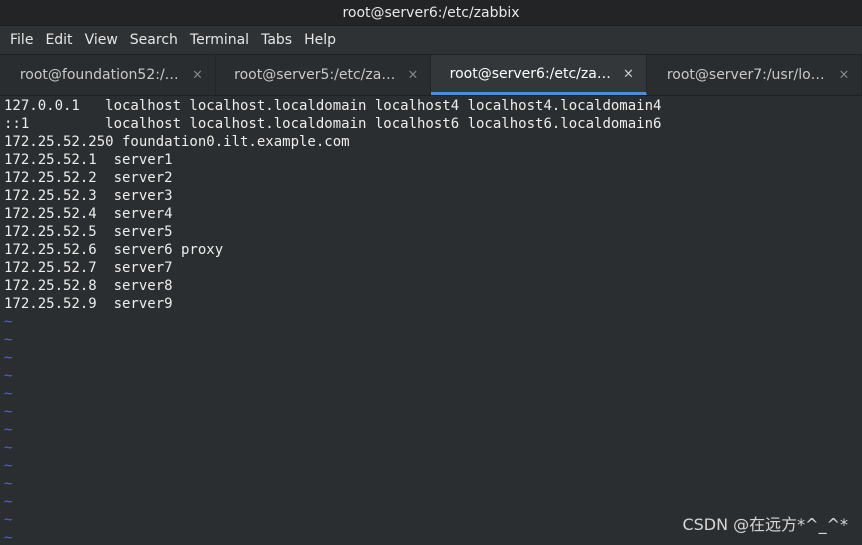  I want to click on window-title: root@server6:/etc/zabbix, so click(431, 12).